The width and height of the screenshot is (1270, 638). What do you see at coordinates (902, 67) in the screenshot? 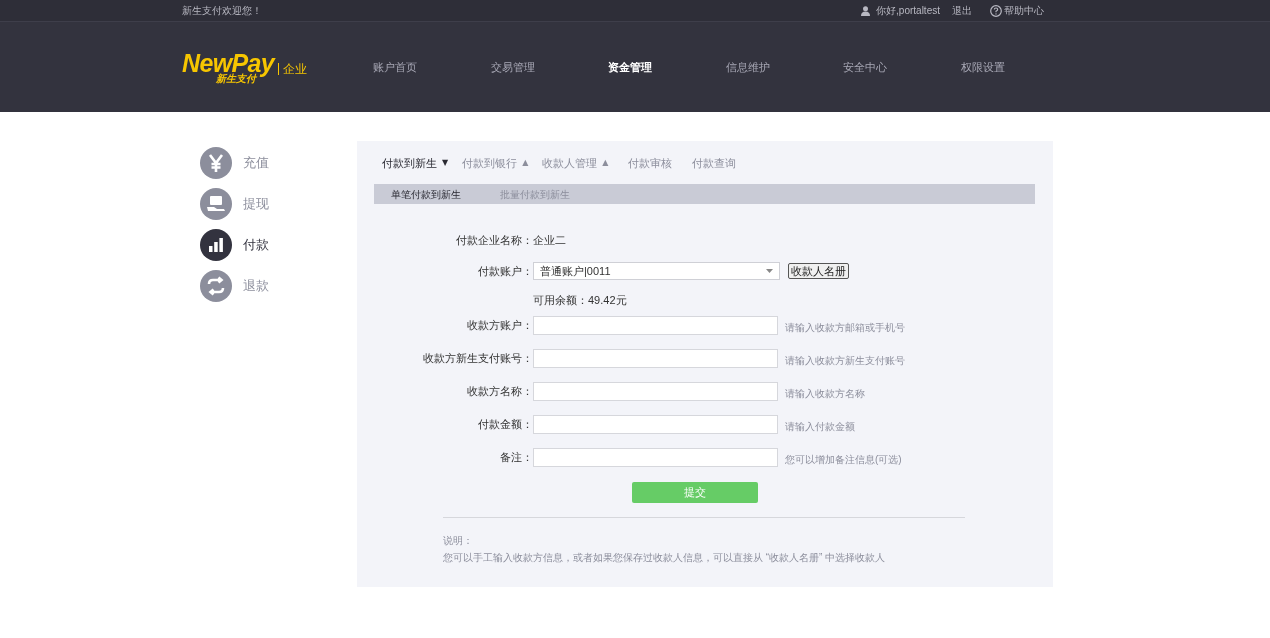
I see `nav-link: 安全中心` at bounding box center [902, 67].